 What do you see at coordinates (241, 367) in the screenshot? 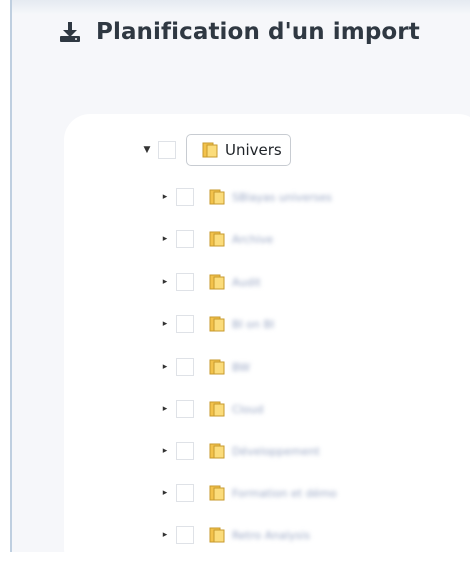
I see `child-folder-label: BW` at bounding box center [241, 367].